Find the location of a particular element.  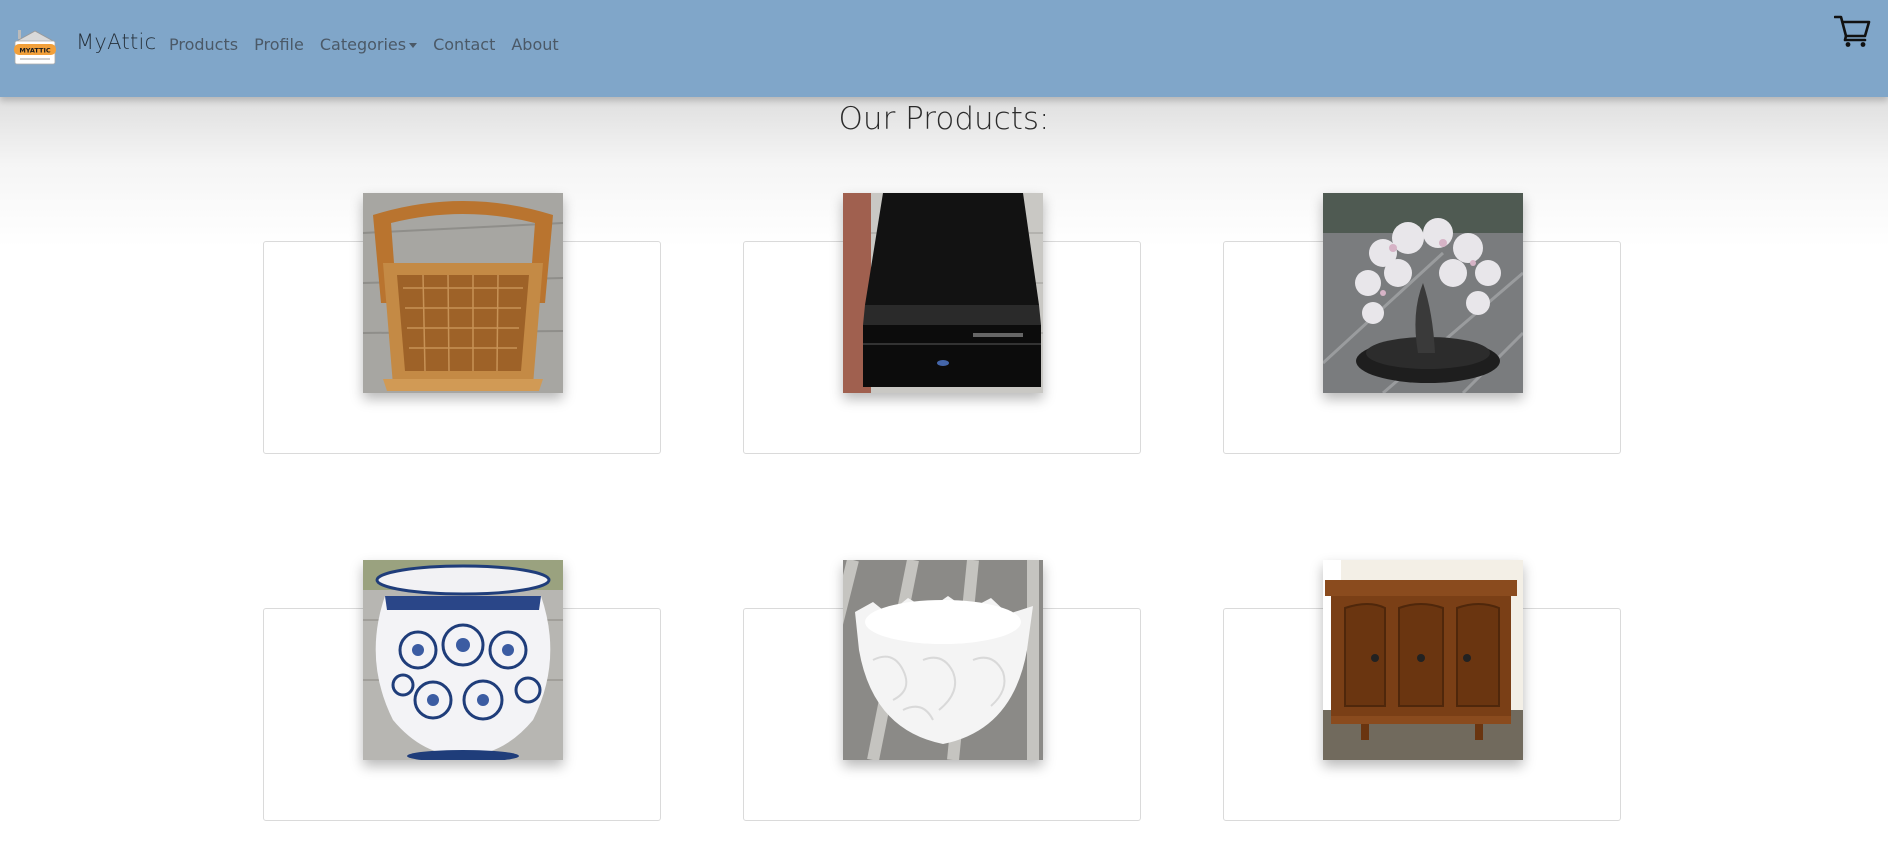

product-image-white-porcelain-bowl is located at coordinates (943, 660).